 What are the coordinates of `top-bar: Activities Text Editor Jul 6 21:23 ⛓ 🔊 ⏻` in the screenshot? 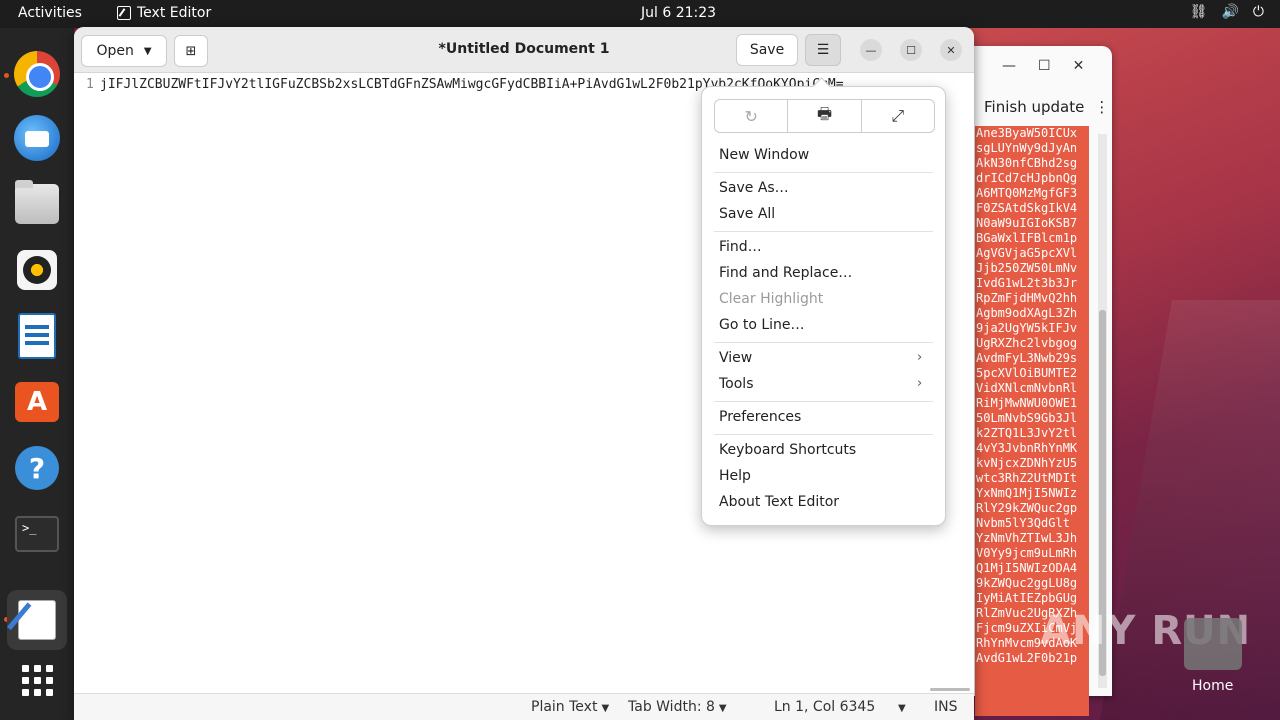 It's located at (640, 14).